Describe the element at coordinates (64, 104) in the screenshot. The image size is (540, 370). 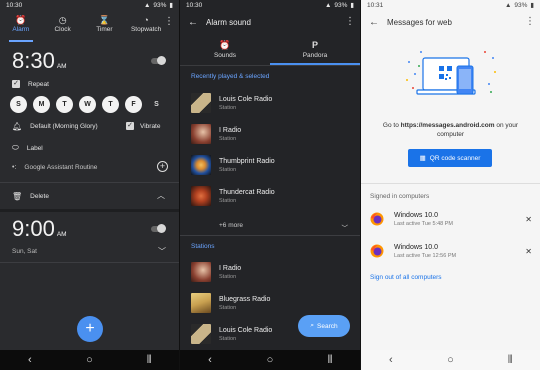
I see `day-tuesday: T` at that location.